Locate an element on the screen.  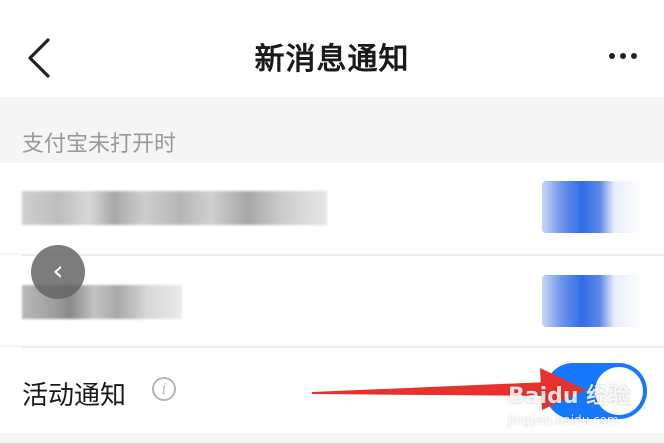
activity-notification-toggle is located at coordinates (596, 391).